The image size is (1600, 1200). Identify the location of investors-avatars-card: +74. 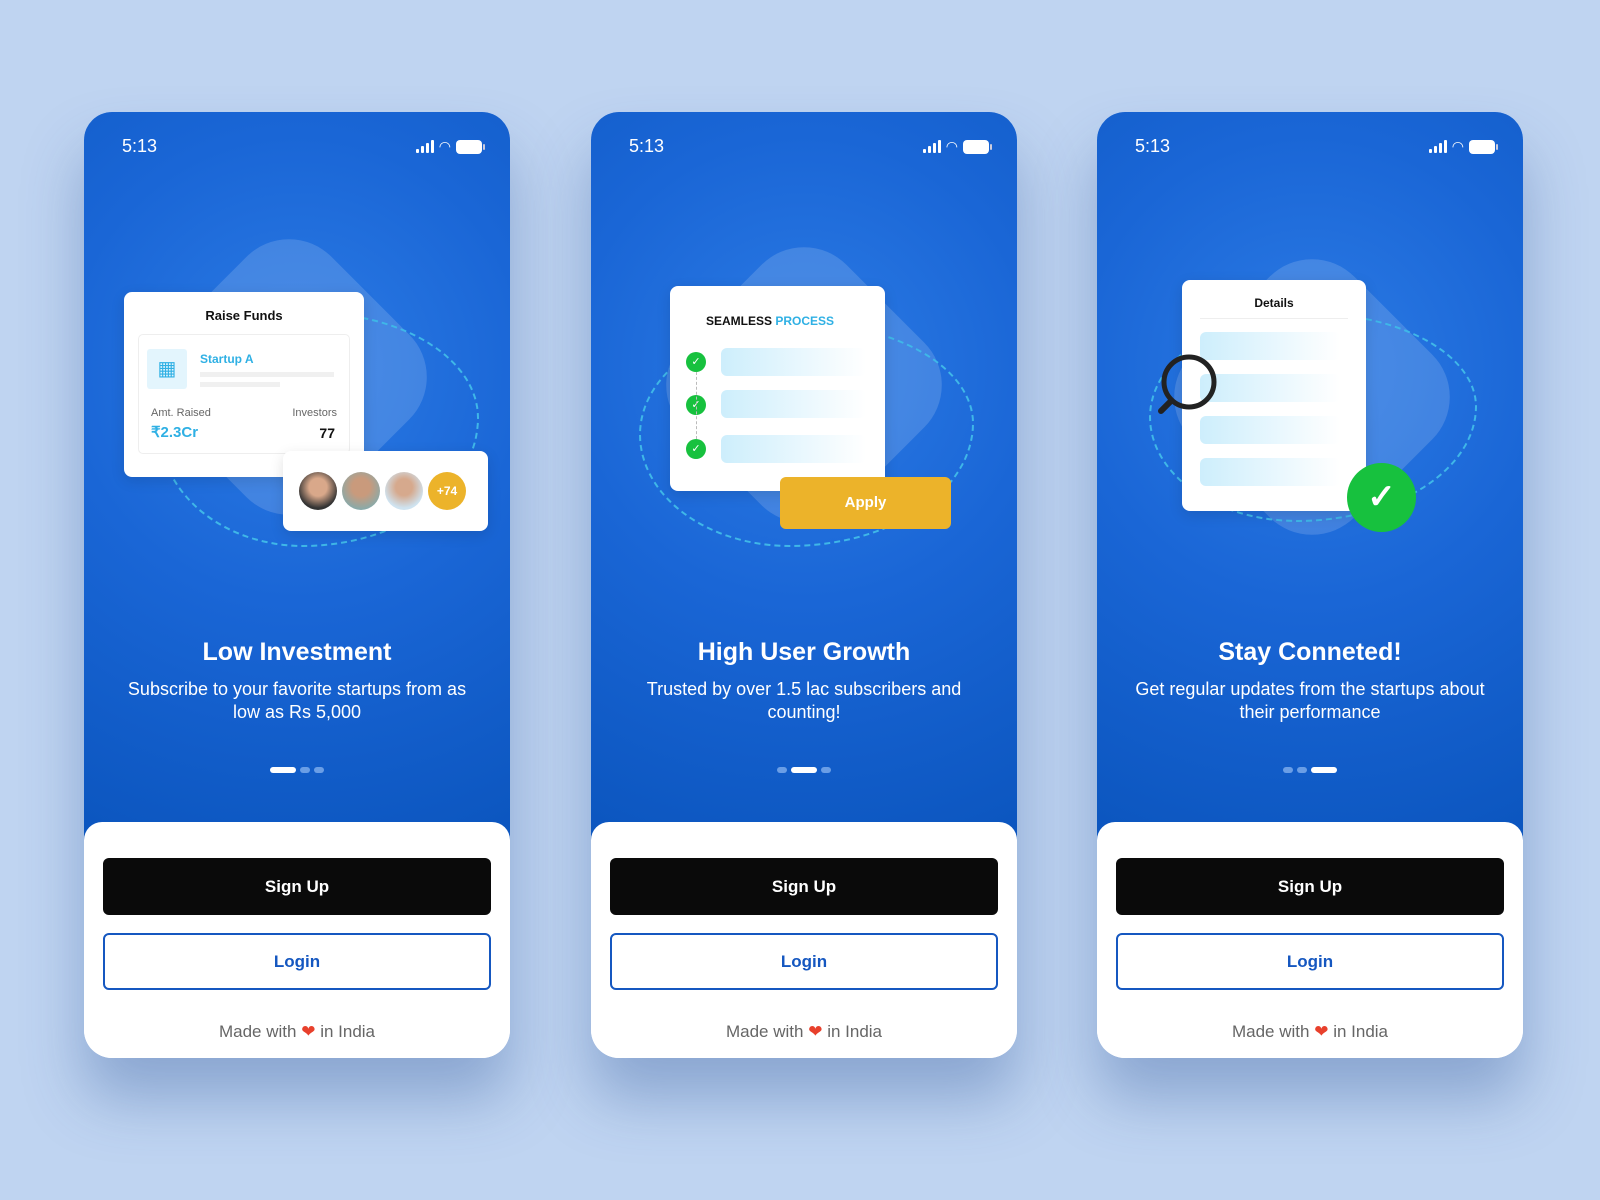
(385, 491).